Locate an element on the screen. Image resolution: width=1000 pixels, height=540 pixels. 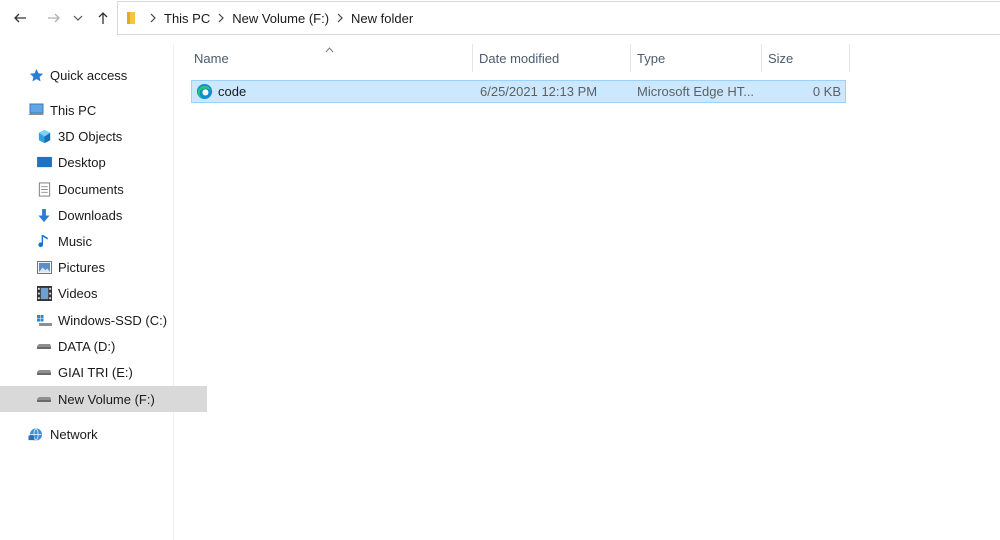
download-icon is located at coordinates (44, 215).